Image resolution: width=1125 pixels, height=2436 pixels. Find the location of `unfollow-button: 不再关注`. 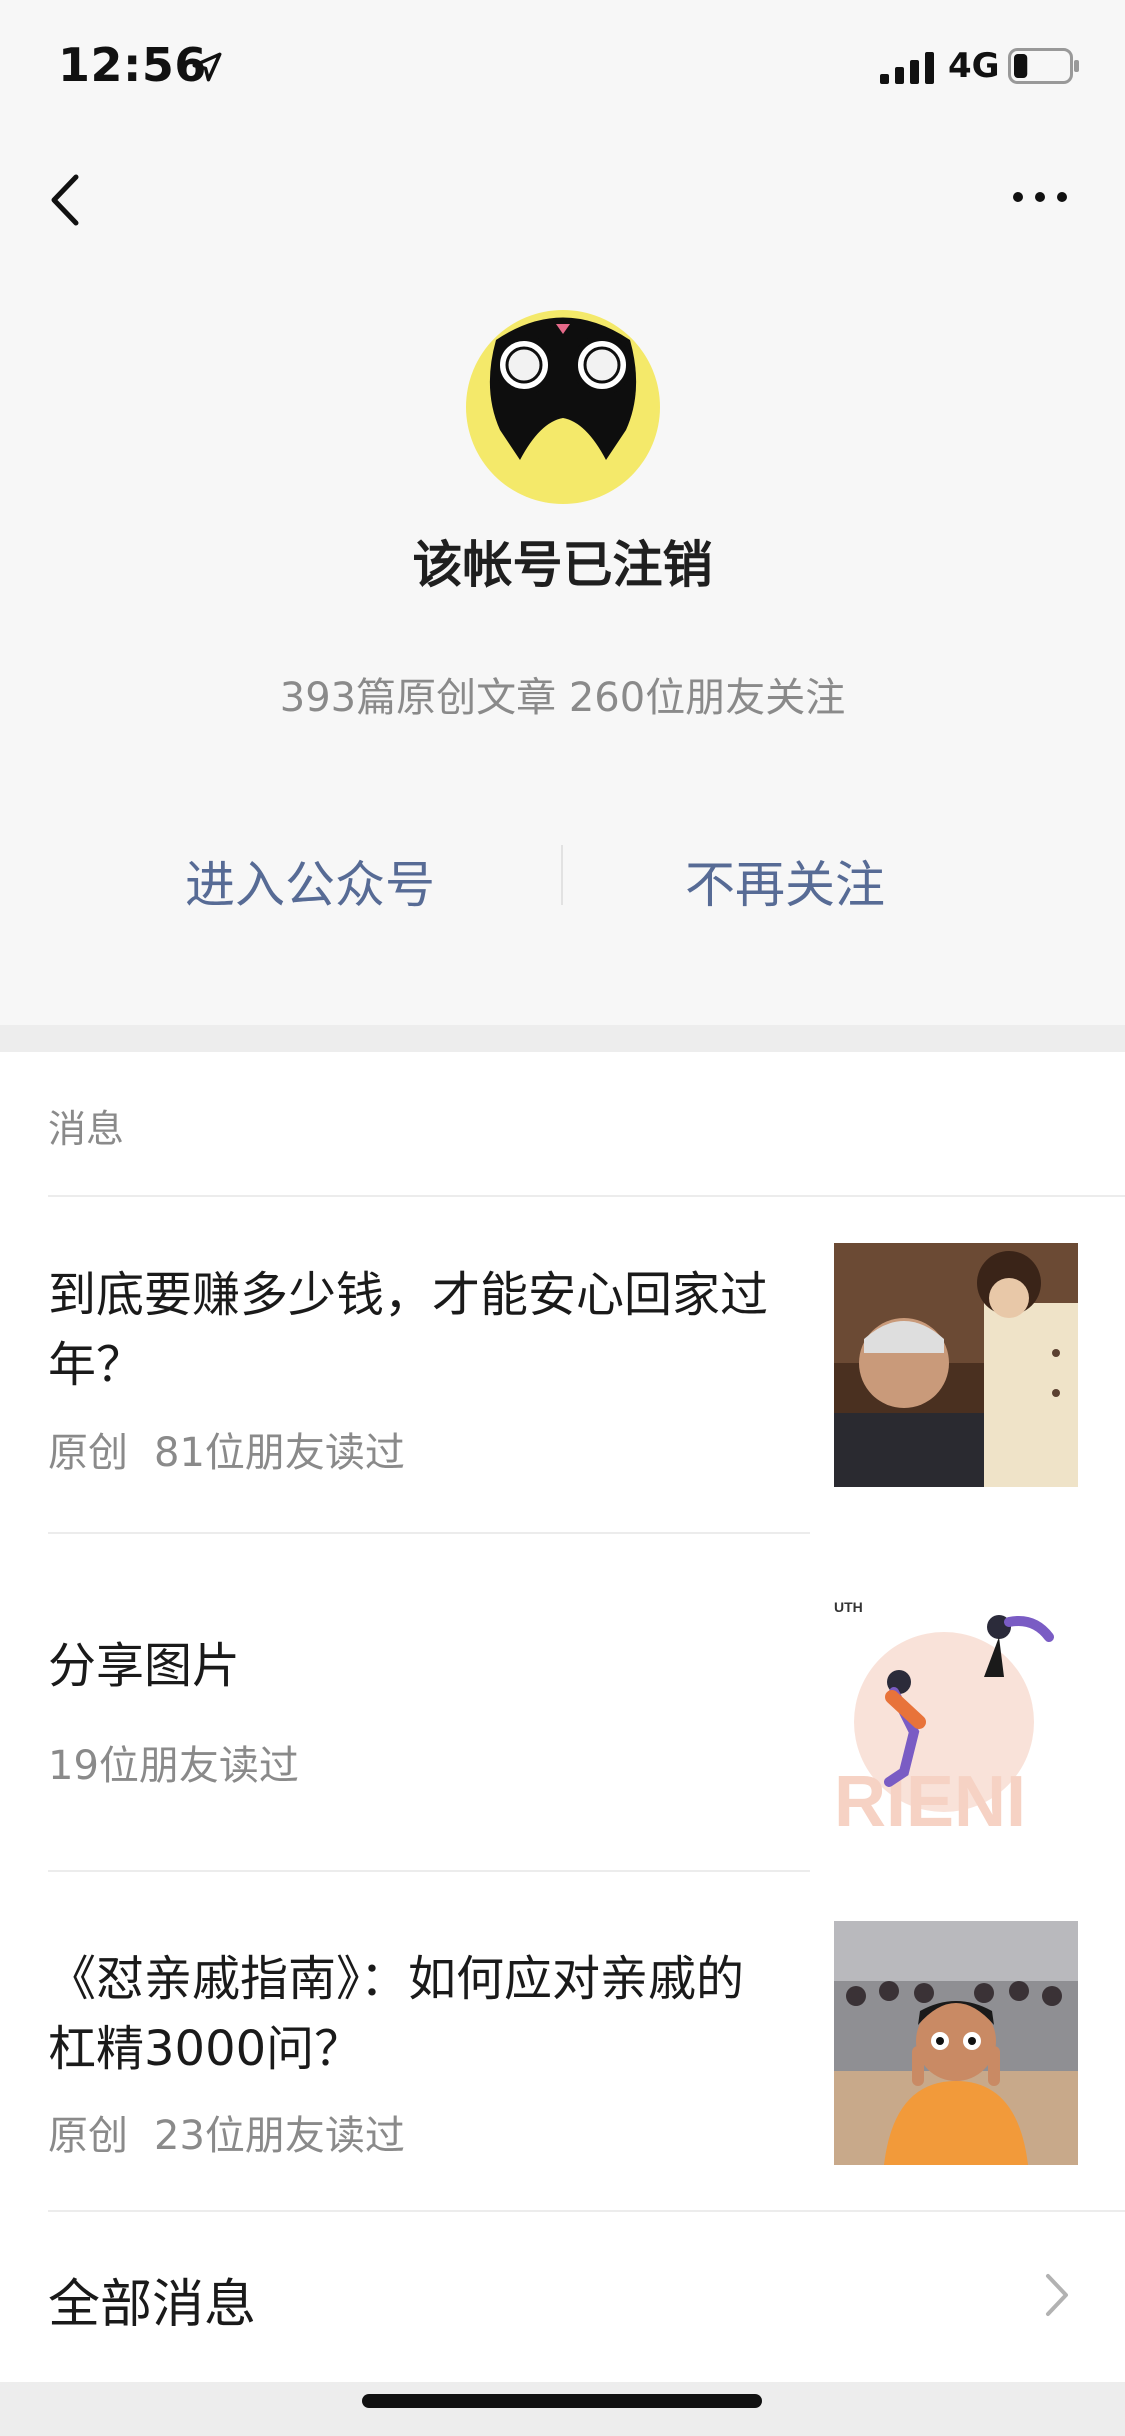

unfollow-button: 不再关注 is located at coordinates (785, 881).